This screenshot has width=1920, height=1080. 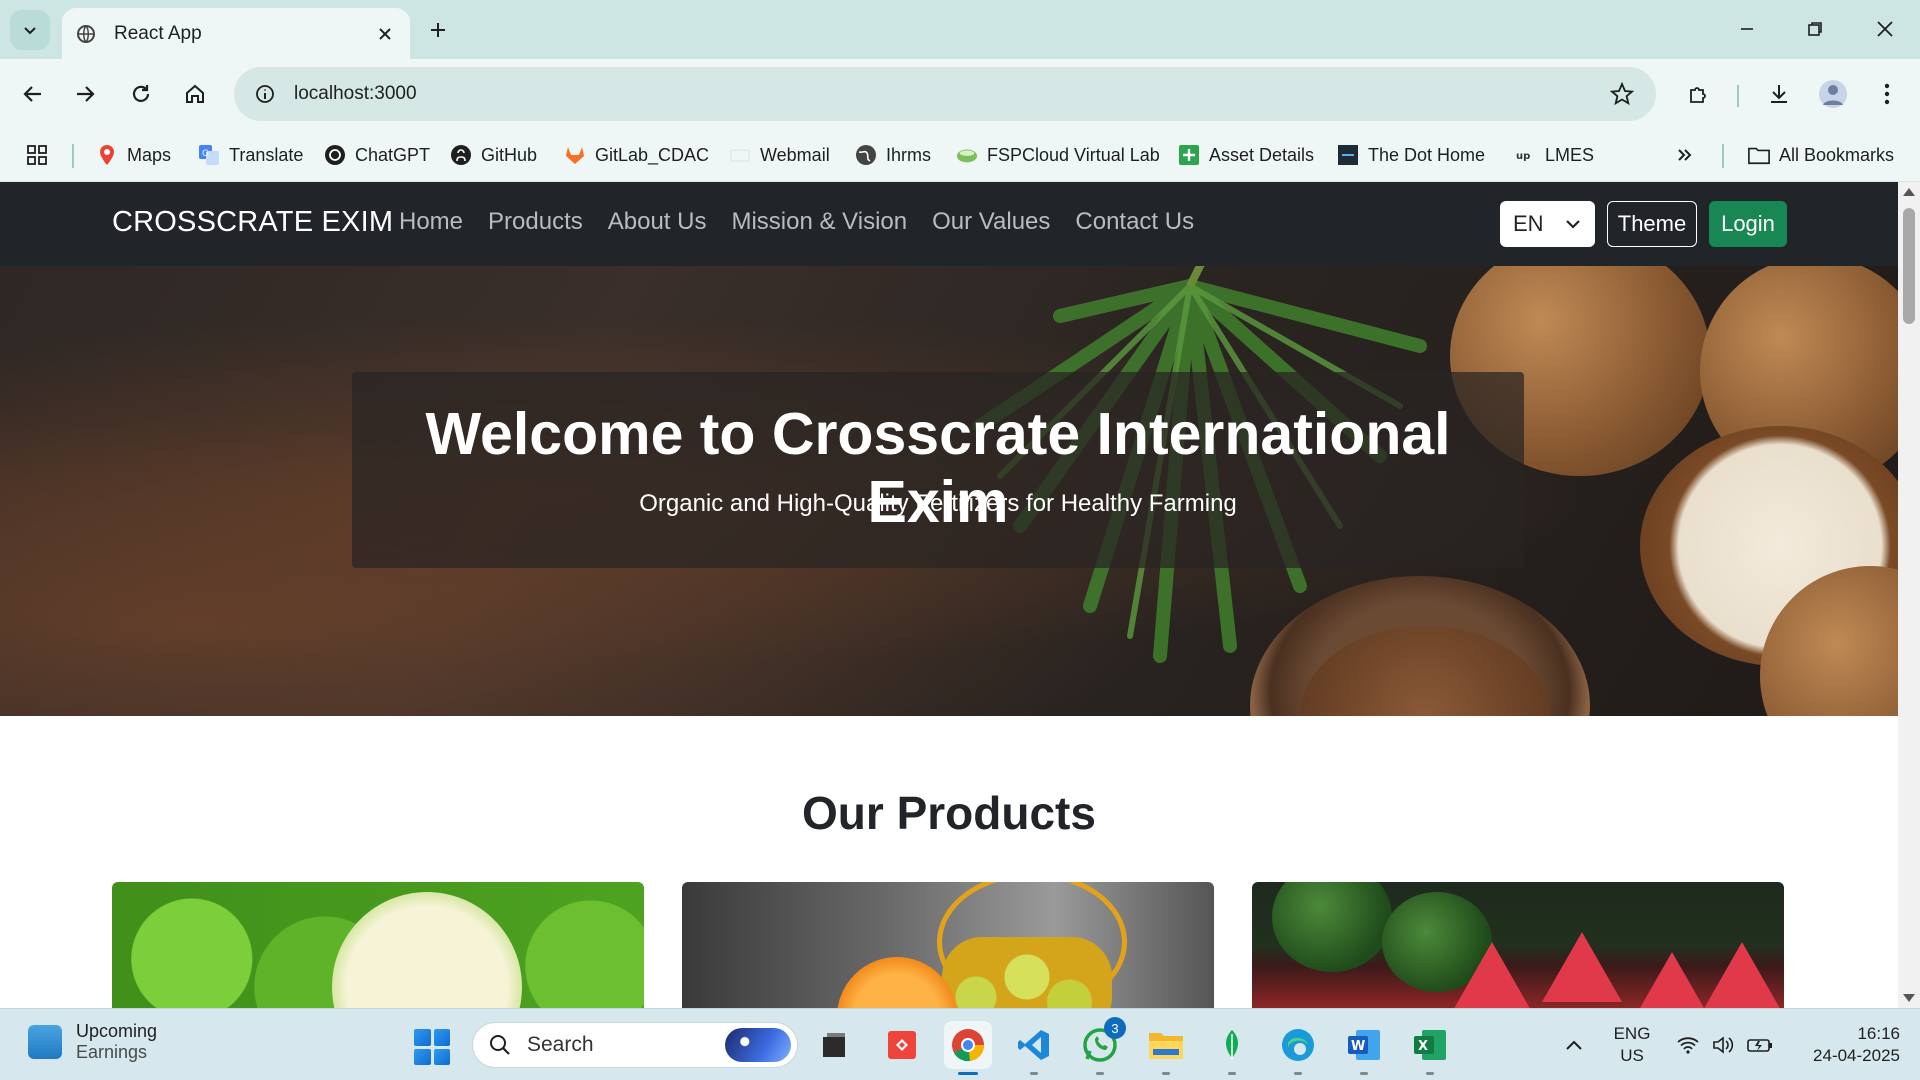 I want to click on profile-avatar, so click(x=1833, y=94).